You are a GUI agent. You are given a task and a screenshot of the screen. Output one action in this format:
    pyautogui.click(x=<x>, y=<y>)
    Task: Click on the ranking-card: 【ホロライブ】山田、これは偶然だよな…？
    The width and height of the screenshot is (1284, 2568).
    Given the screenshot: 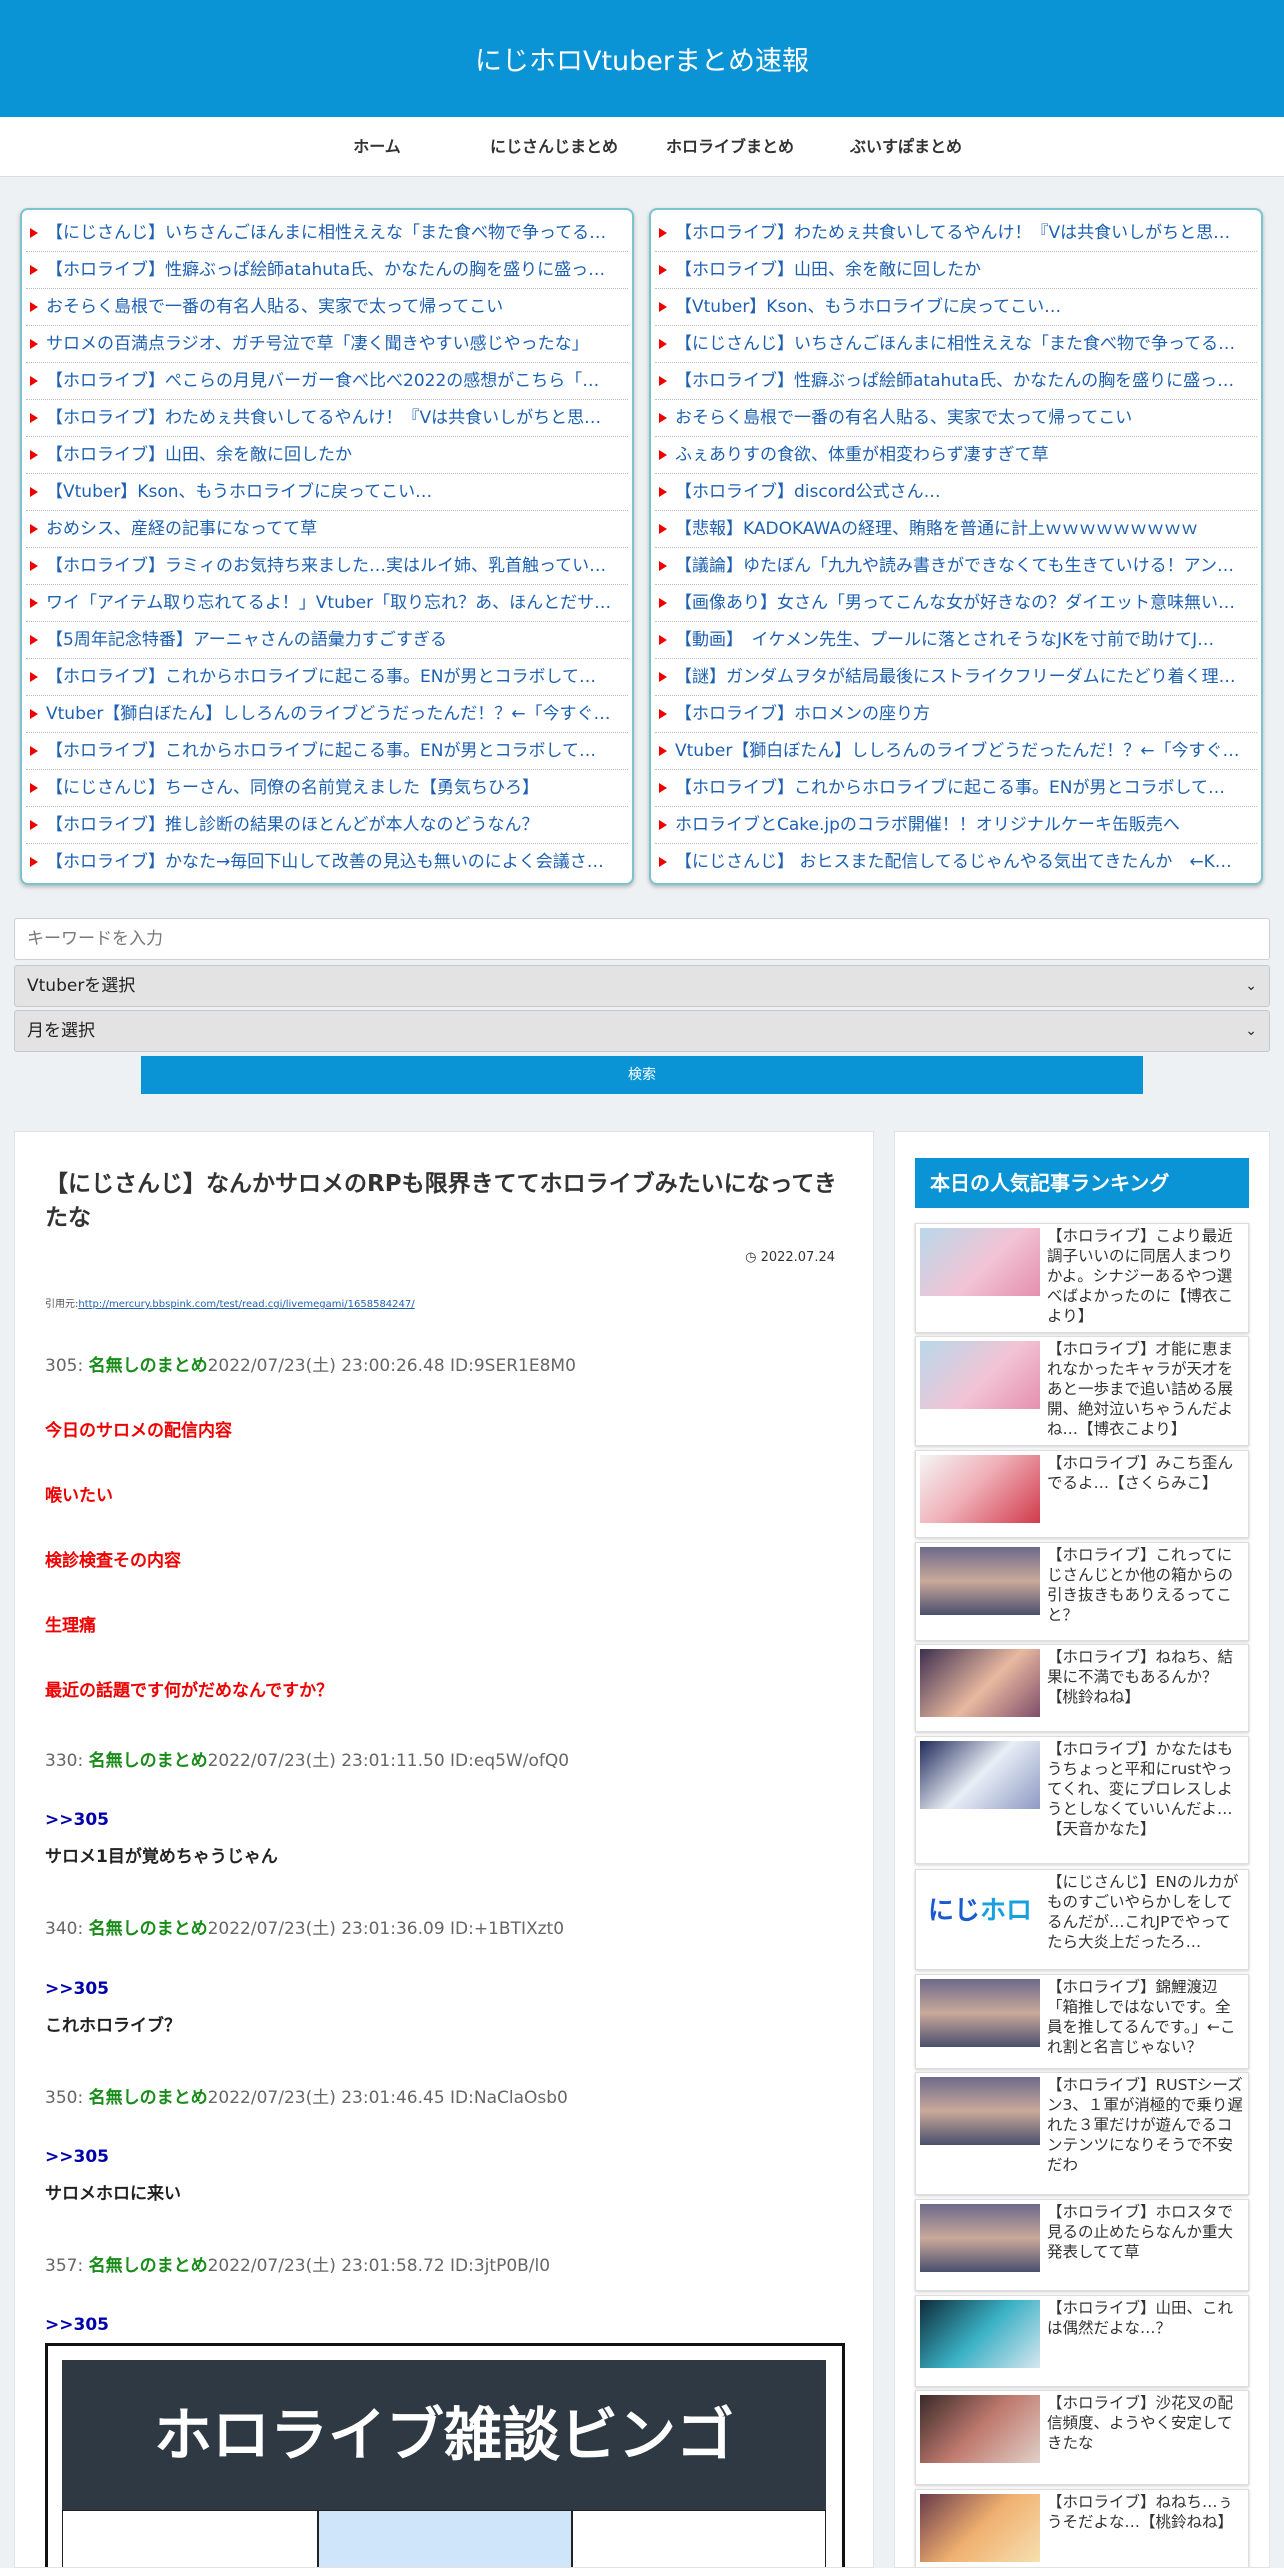 What is the action you would take?
    pyautogui.click(x=1082, y=2341)
    